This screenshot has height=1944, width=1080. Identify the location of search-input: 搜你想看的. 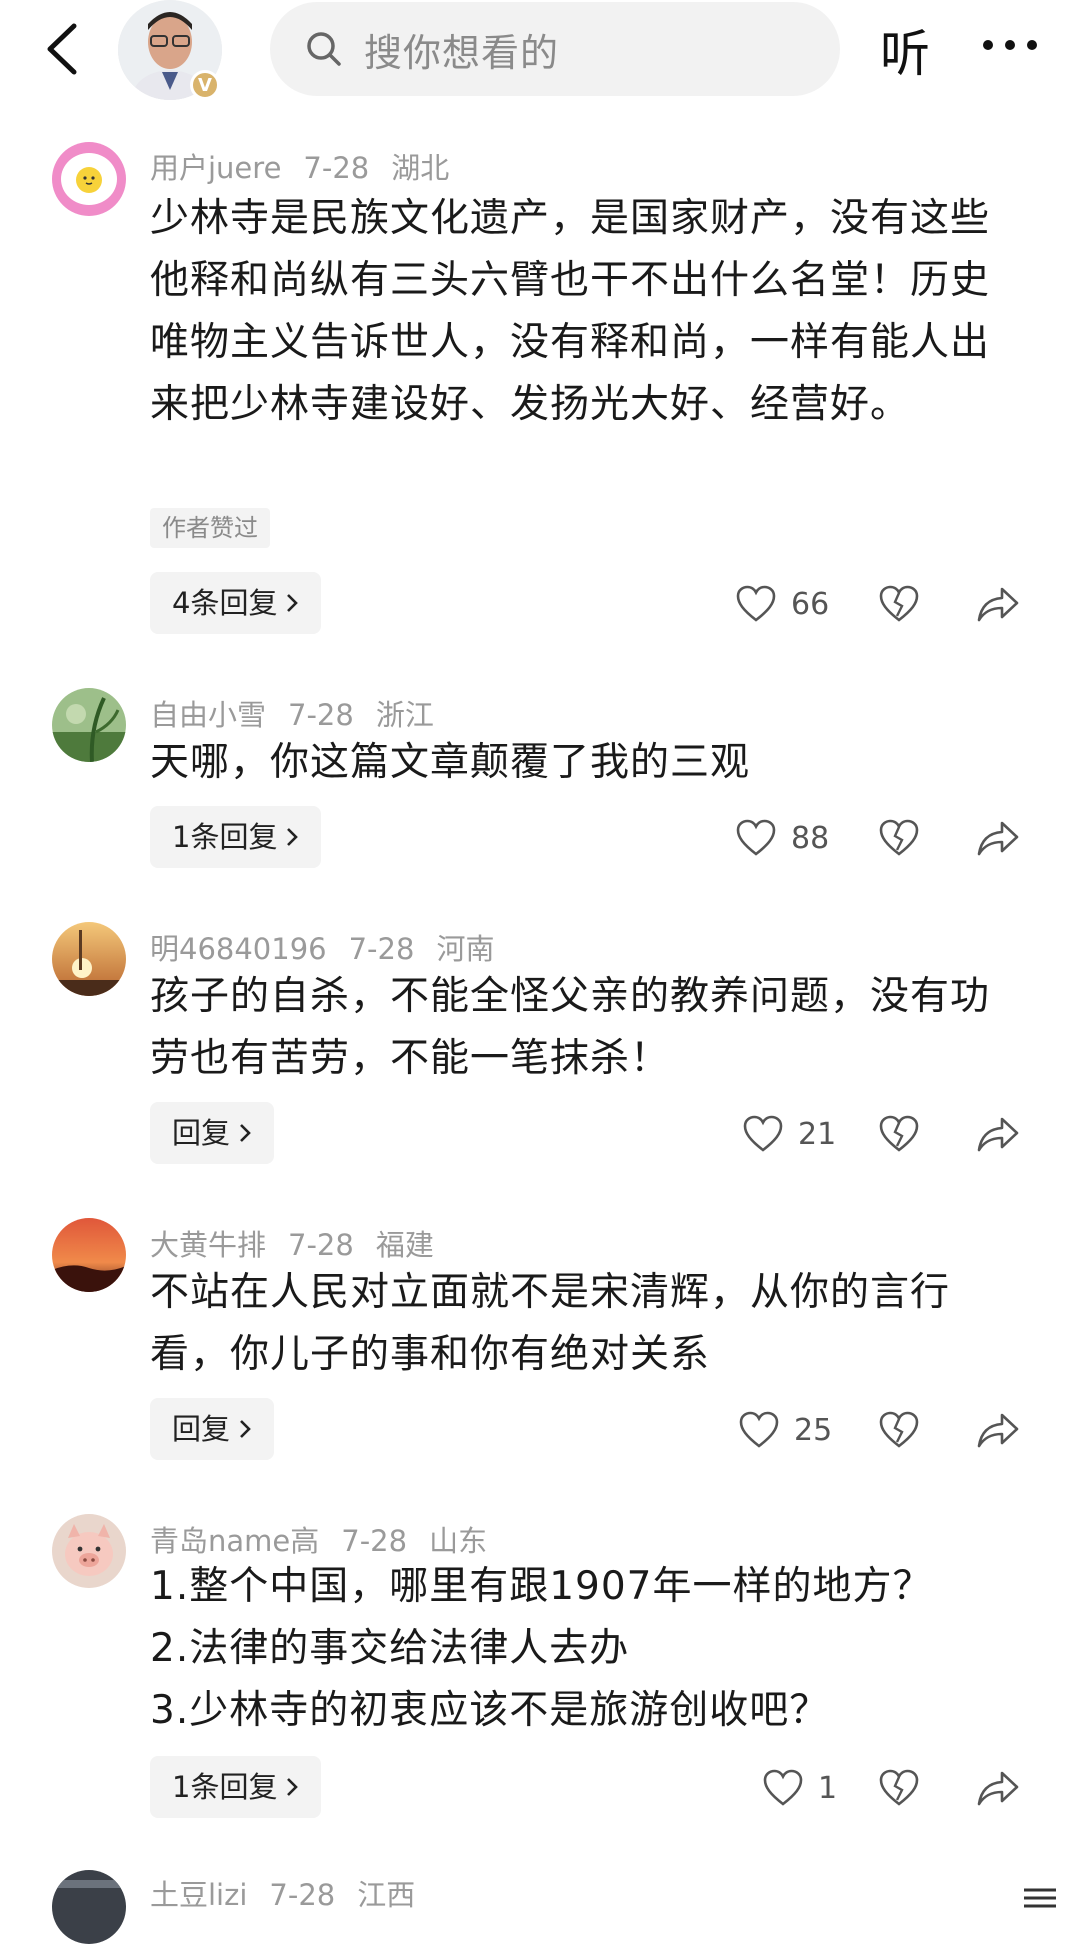
(555, 49).